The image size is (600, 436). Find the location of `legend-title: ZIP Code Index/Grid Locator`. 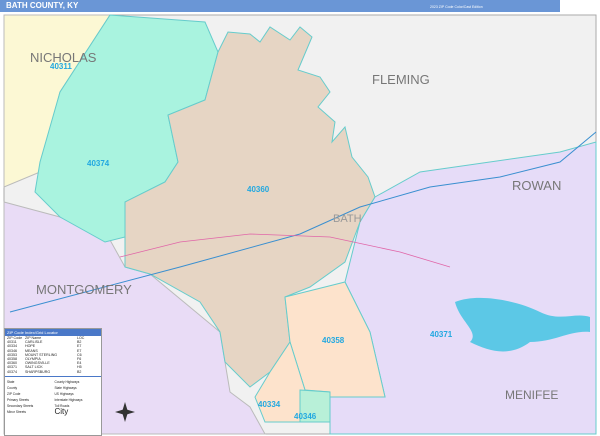

legend-title: ZIP Code Index/Grid Locator is located at coordinates (53, 332).